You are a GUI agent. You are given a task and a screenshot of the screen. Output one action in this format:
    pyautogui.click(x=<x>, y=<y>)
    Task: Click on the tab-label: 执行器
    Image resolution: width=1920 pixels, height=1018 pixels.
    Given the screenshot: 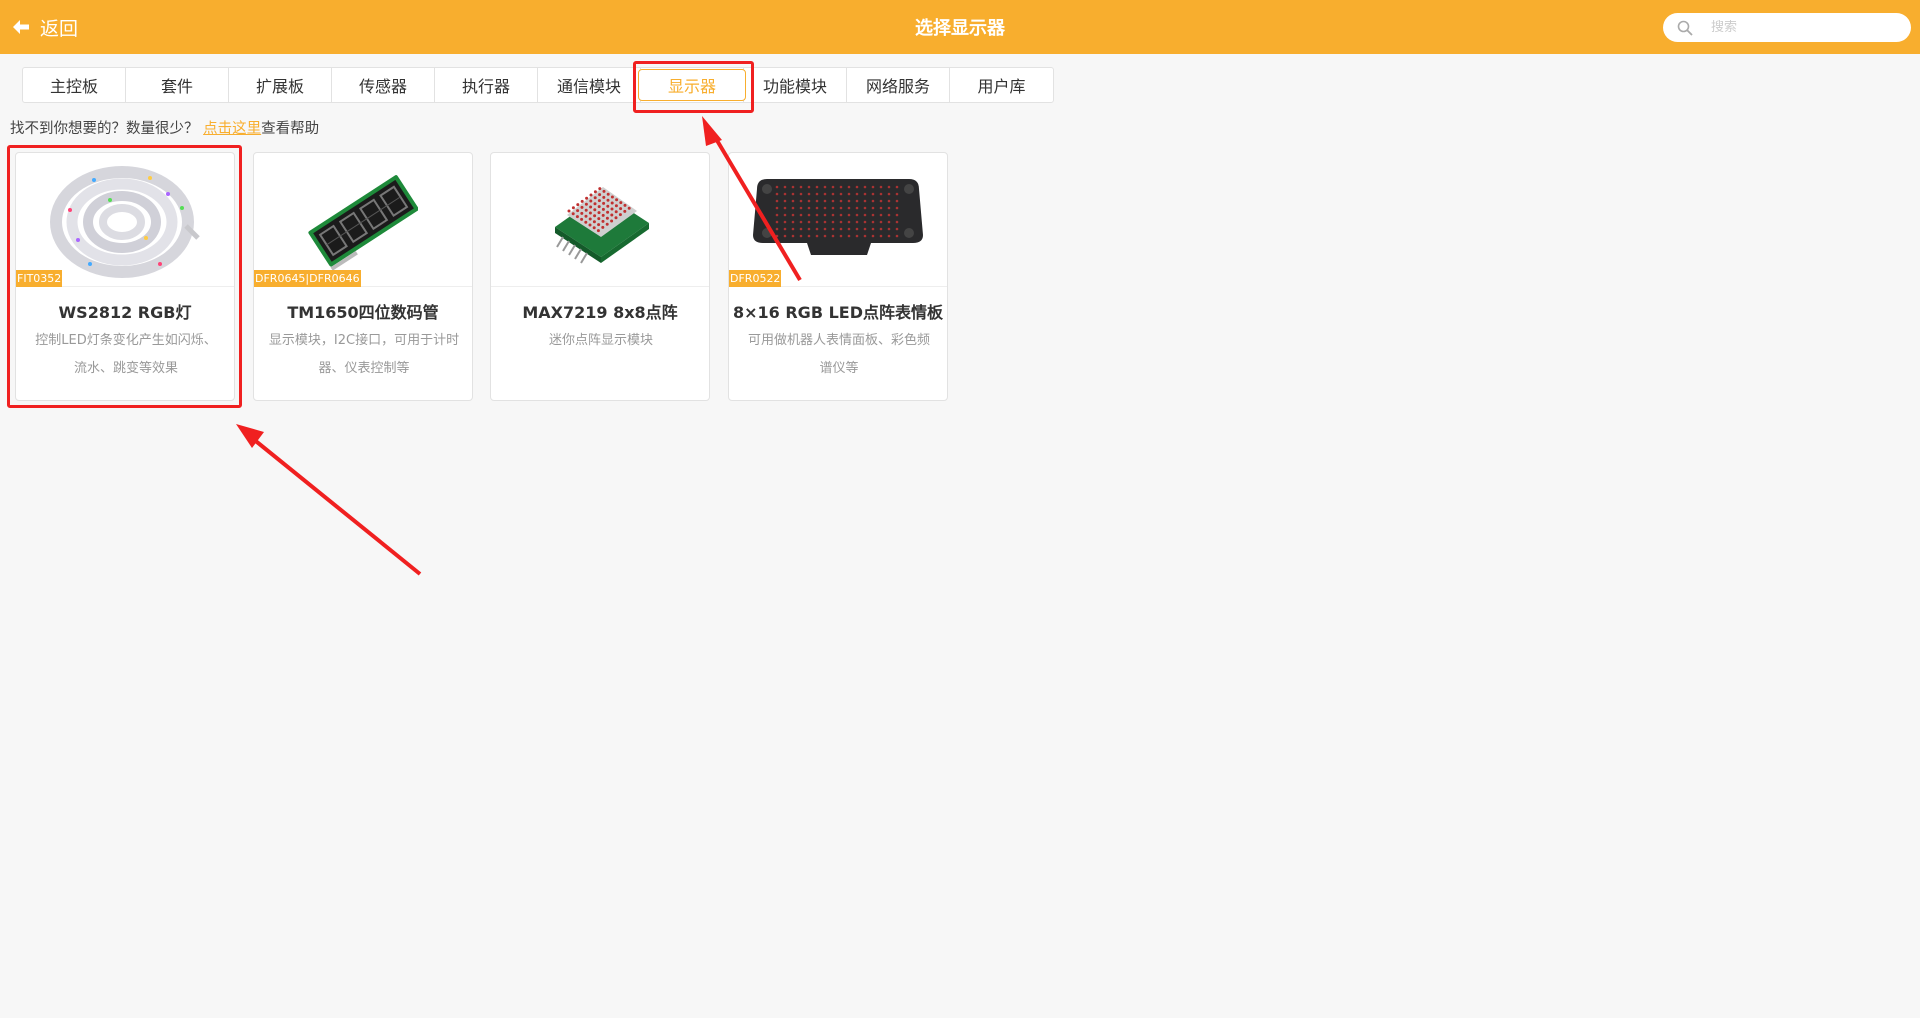 What is the action you would take?
    pyautogui.click(x=485, y=86)
    